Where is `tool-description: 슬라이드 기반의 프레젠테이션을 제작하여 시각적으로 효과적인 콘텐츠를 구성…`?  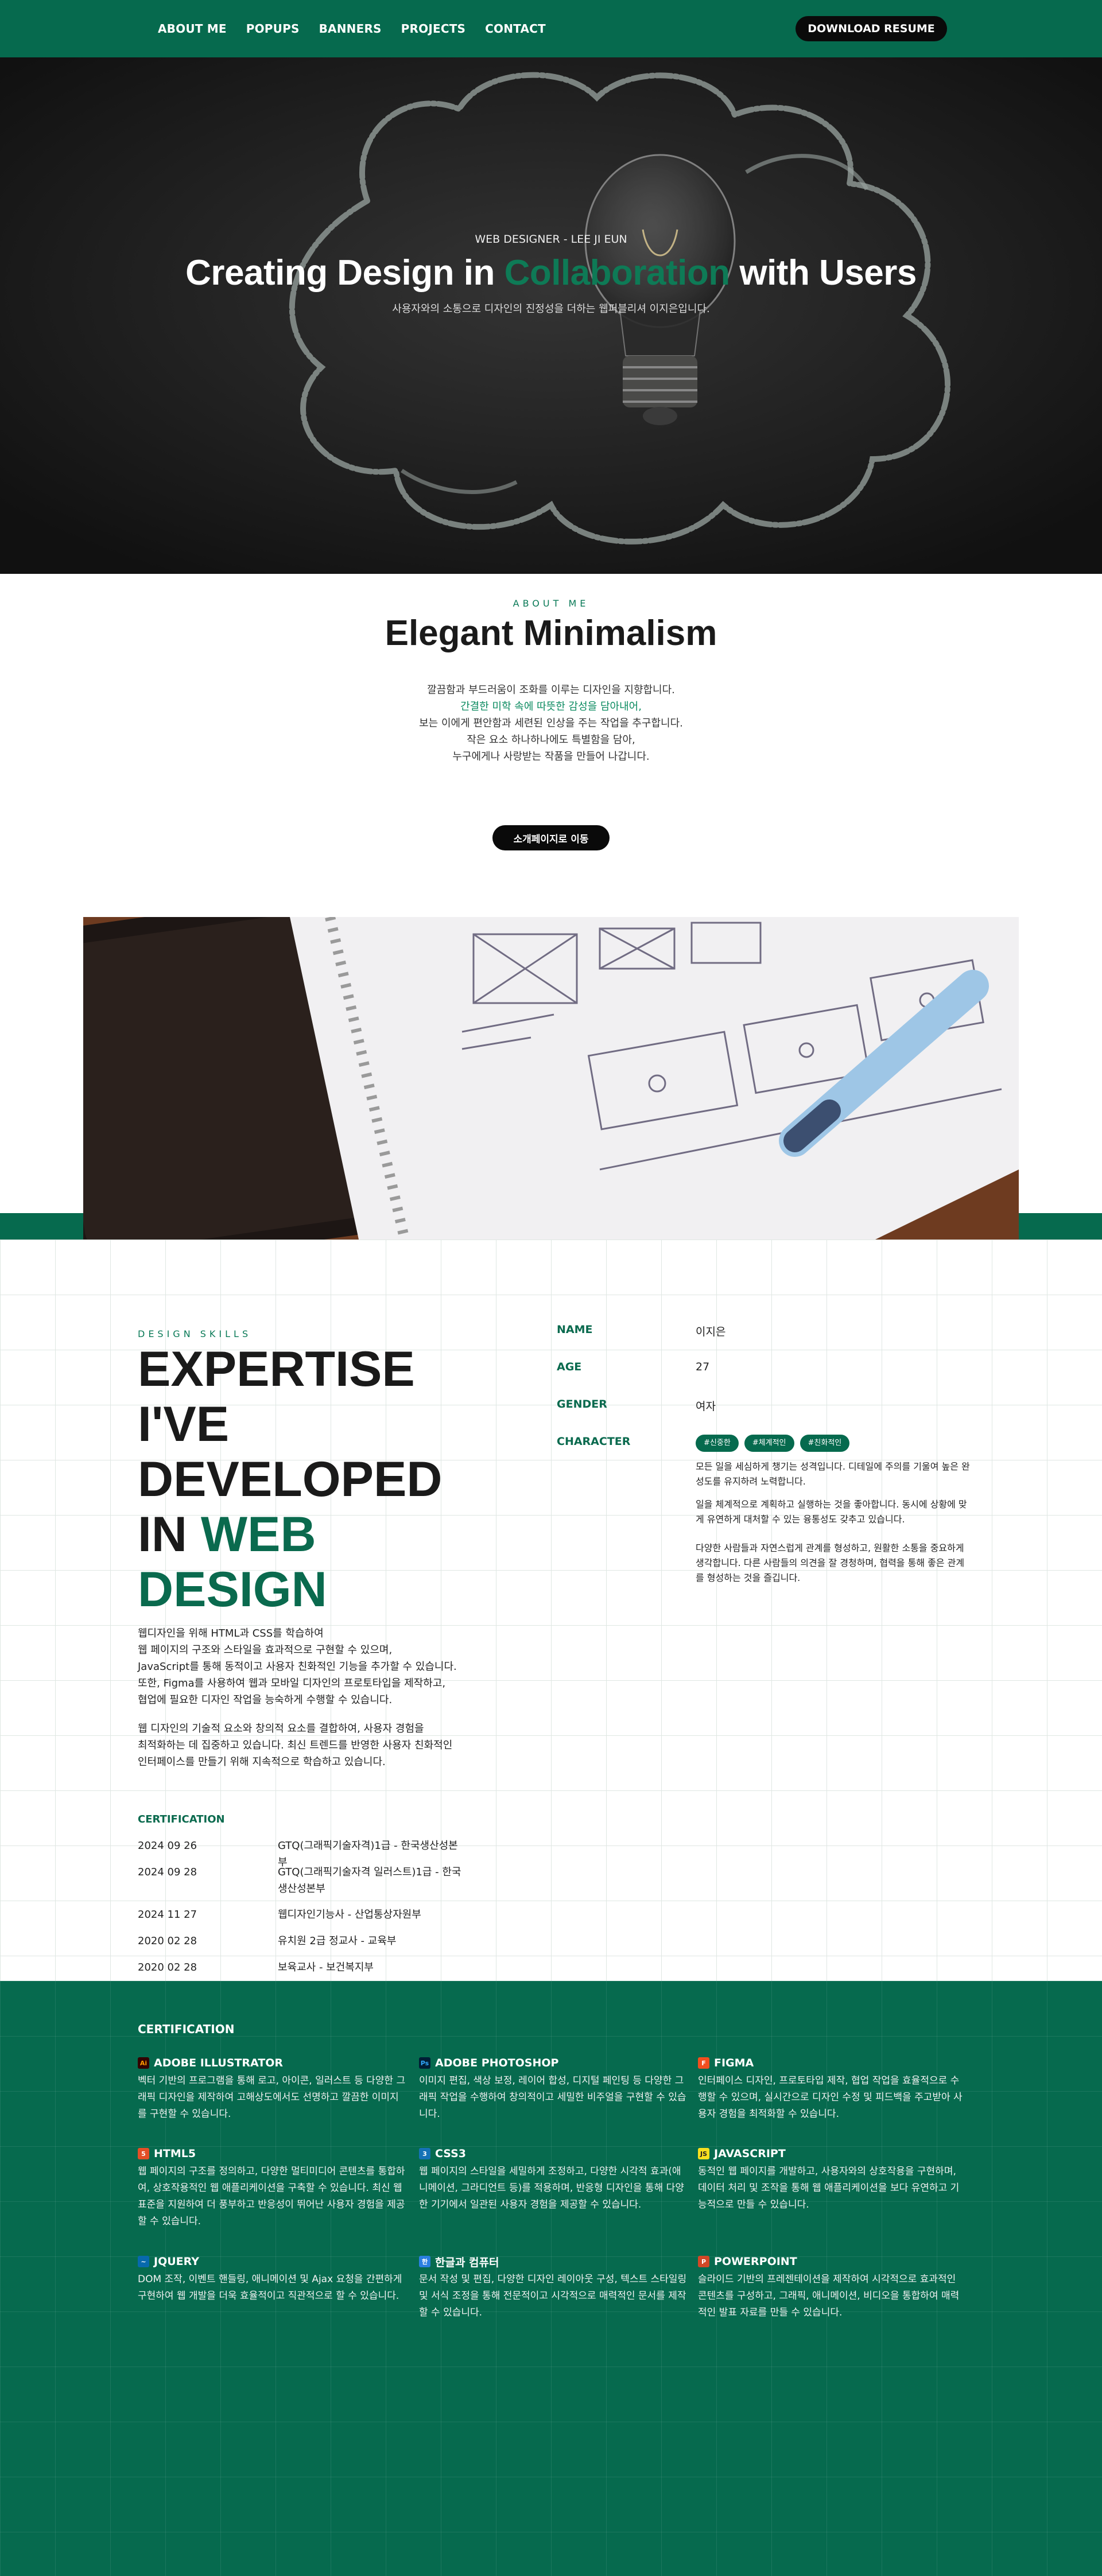 tool-description: 슬라이드 기반의 프레젠테이션을 제작하여 시각적으로 효과적인 콘텐츠를 구성… is located at coordinates (829, 2296).